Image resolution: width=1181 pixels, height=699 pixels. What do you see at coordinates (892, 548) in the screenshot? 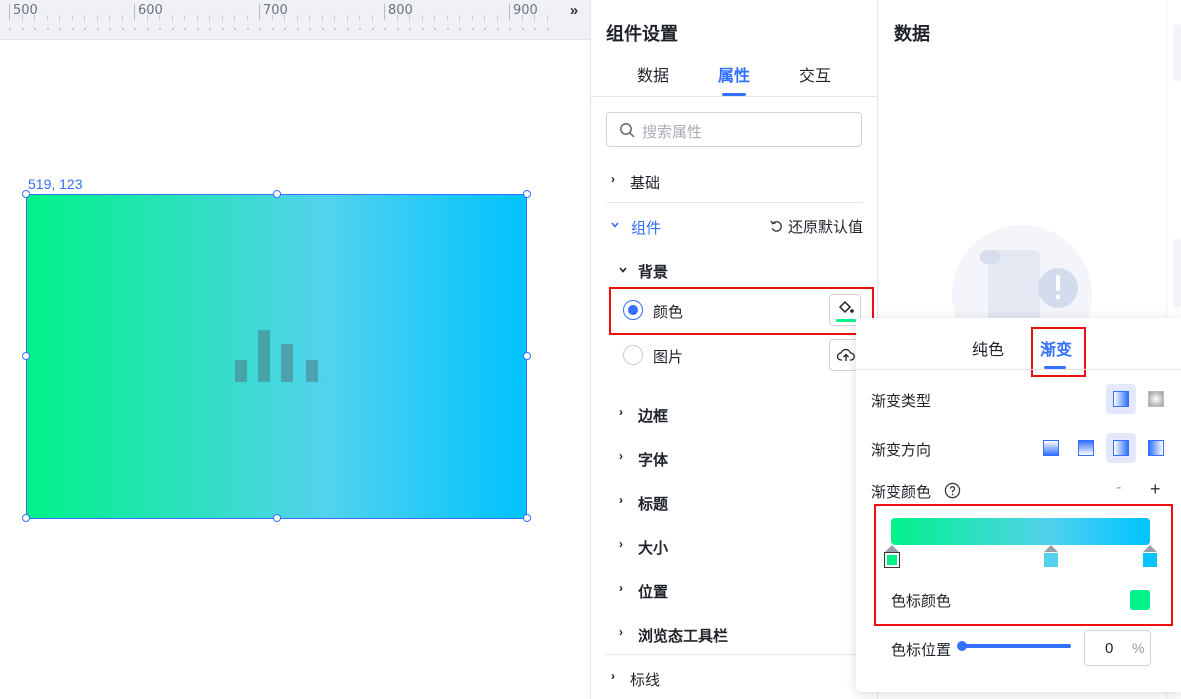
I see `stop-pointer` at bounding box center [892, 548].